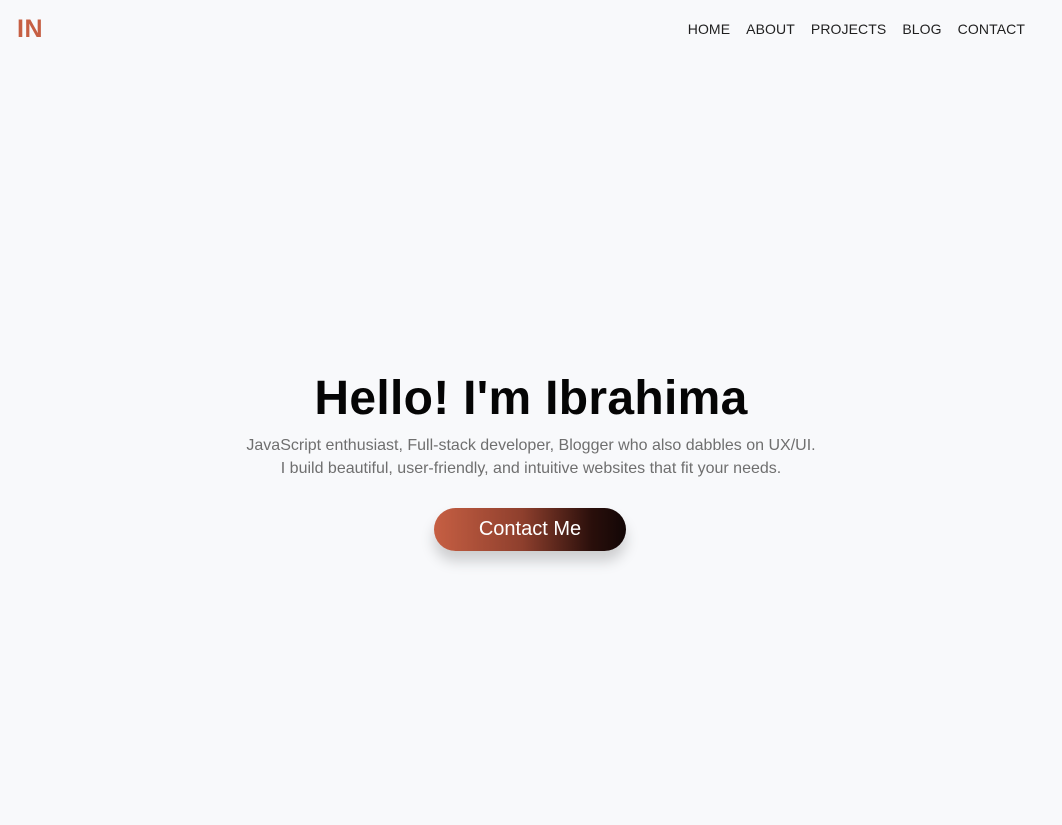 This screenshot has width=1062, height=825. I want to click on site-logo: IN, so click(30, 29).